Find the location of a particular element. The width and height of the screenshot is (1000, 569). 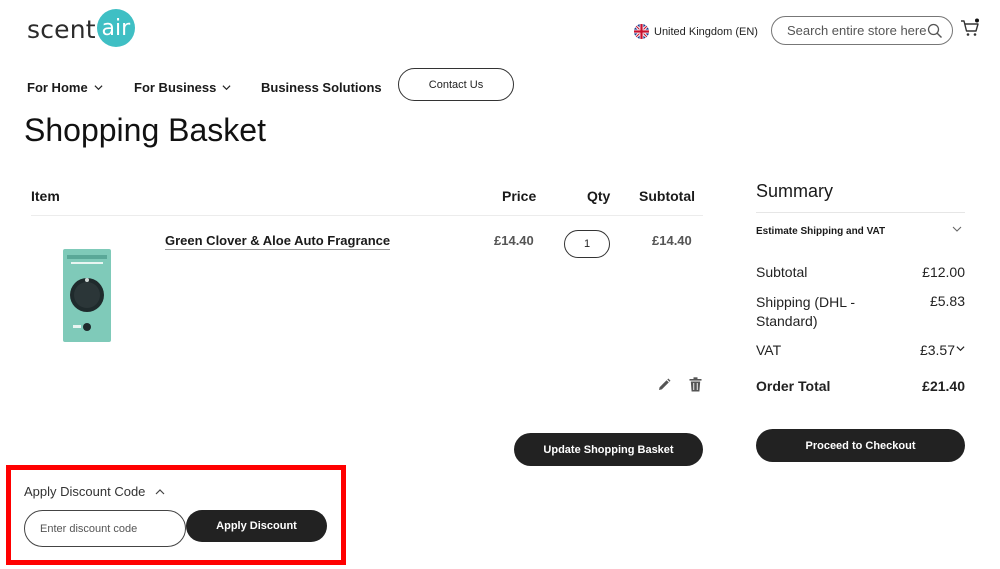

search-icon is located at coordinates (935, 31).